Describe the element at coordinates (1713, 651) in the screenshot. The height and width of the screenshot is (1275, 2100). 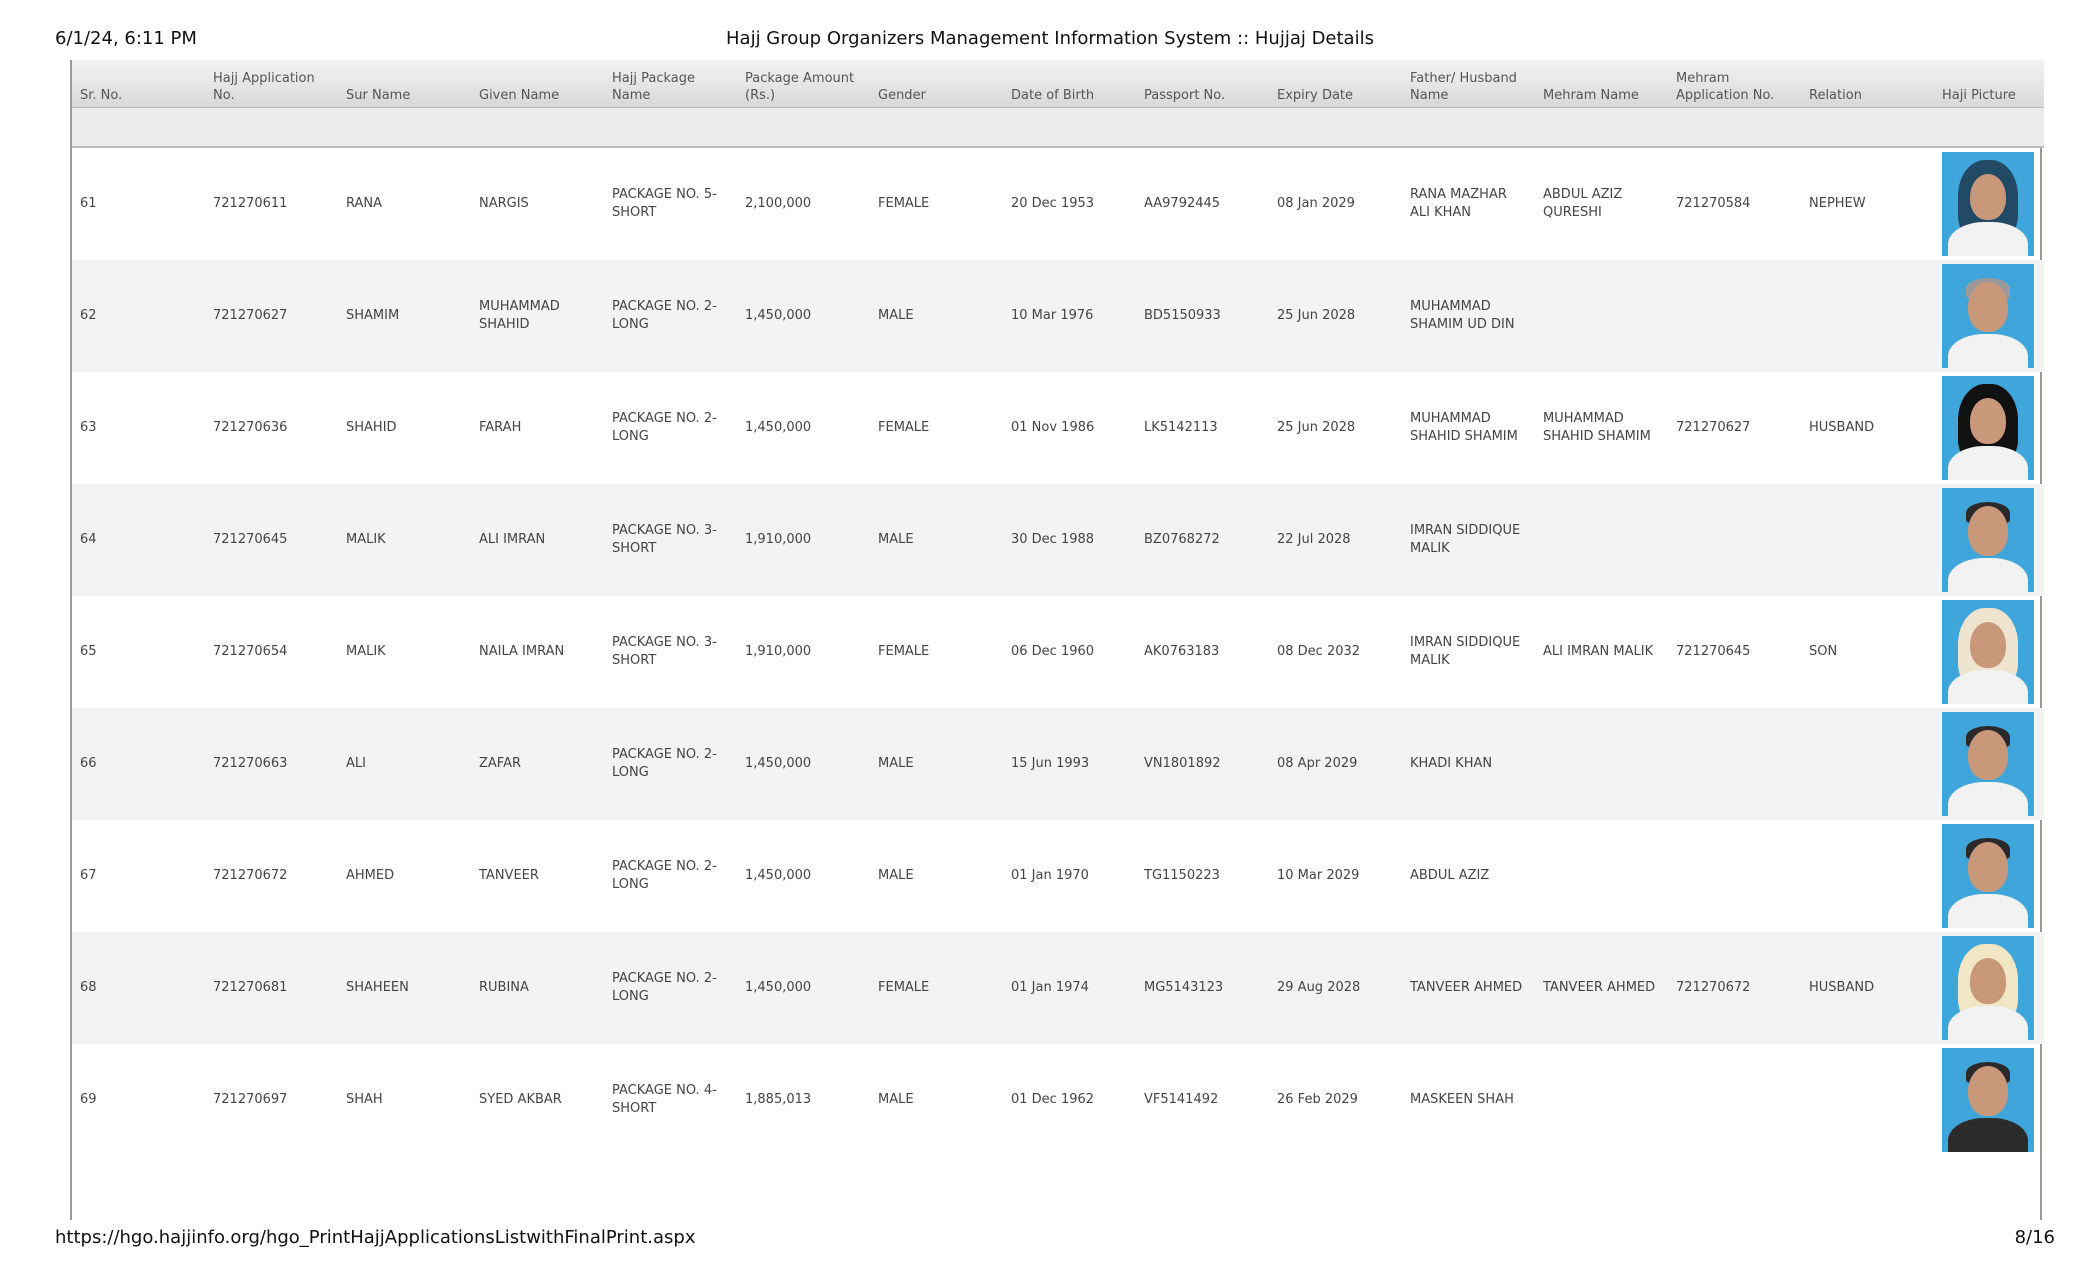
I see `cell-mehram-application-no: 721270645` at that location.